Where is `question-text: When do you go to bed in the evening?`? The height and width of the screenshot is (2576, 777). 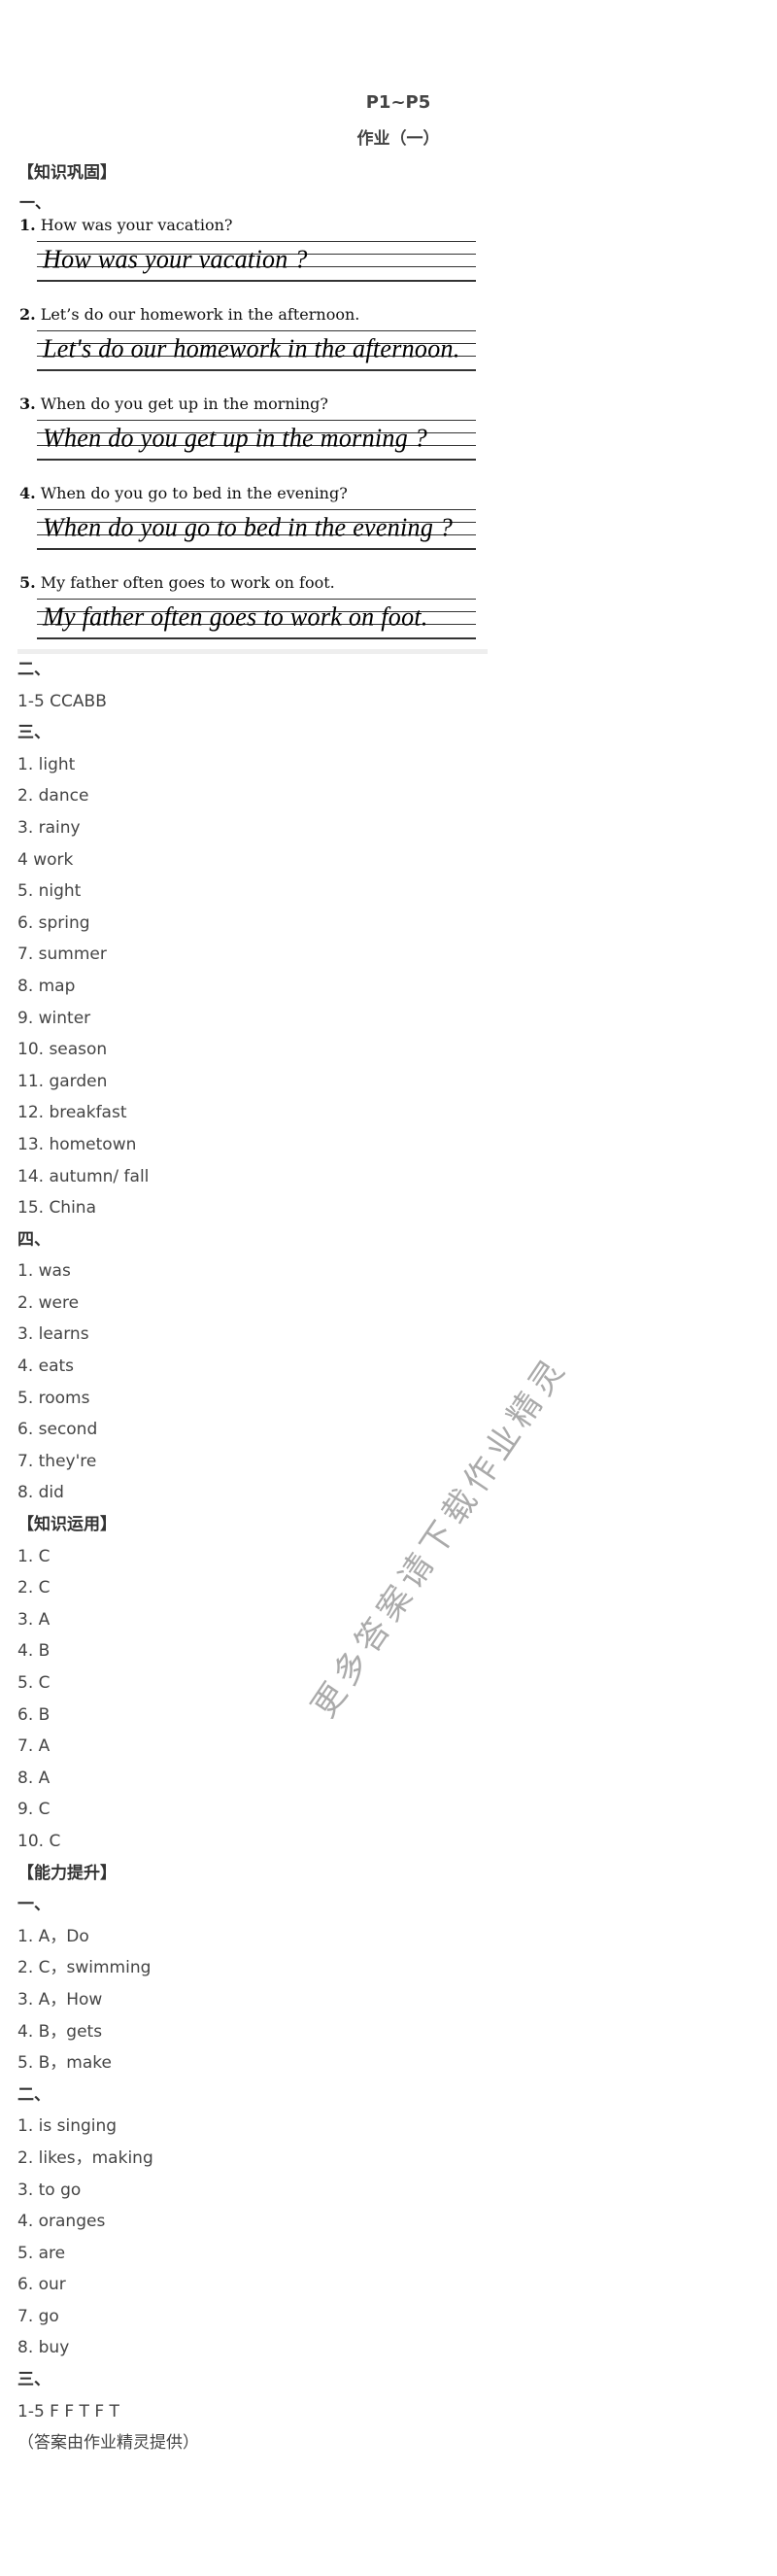
question-text: When do you go to bed in the evening? is located at coordinates (194, 493).